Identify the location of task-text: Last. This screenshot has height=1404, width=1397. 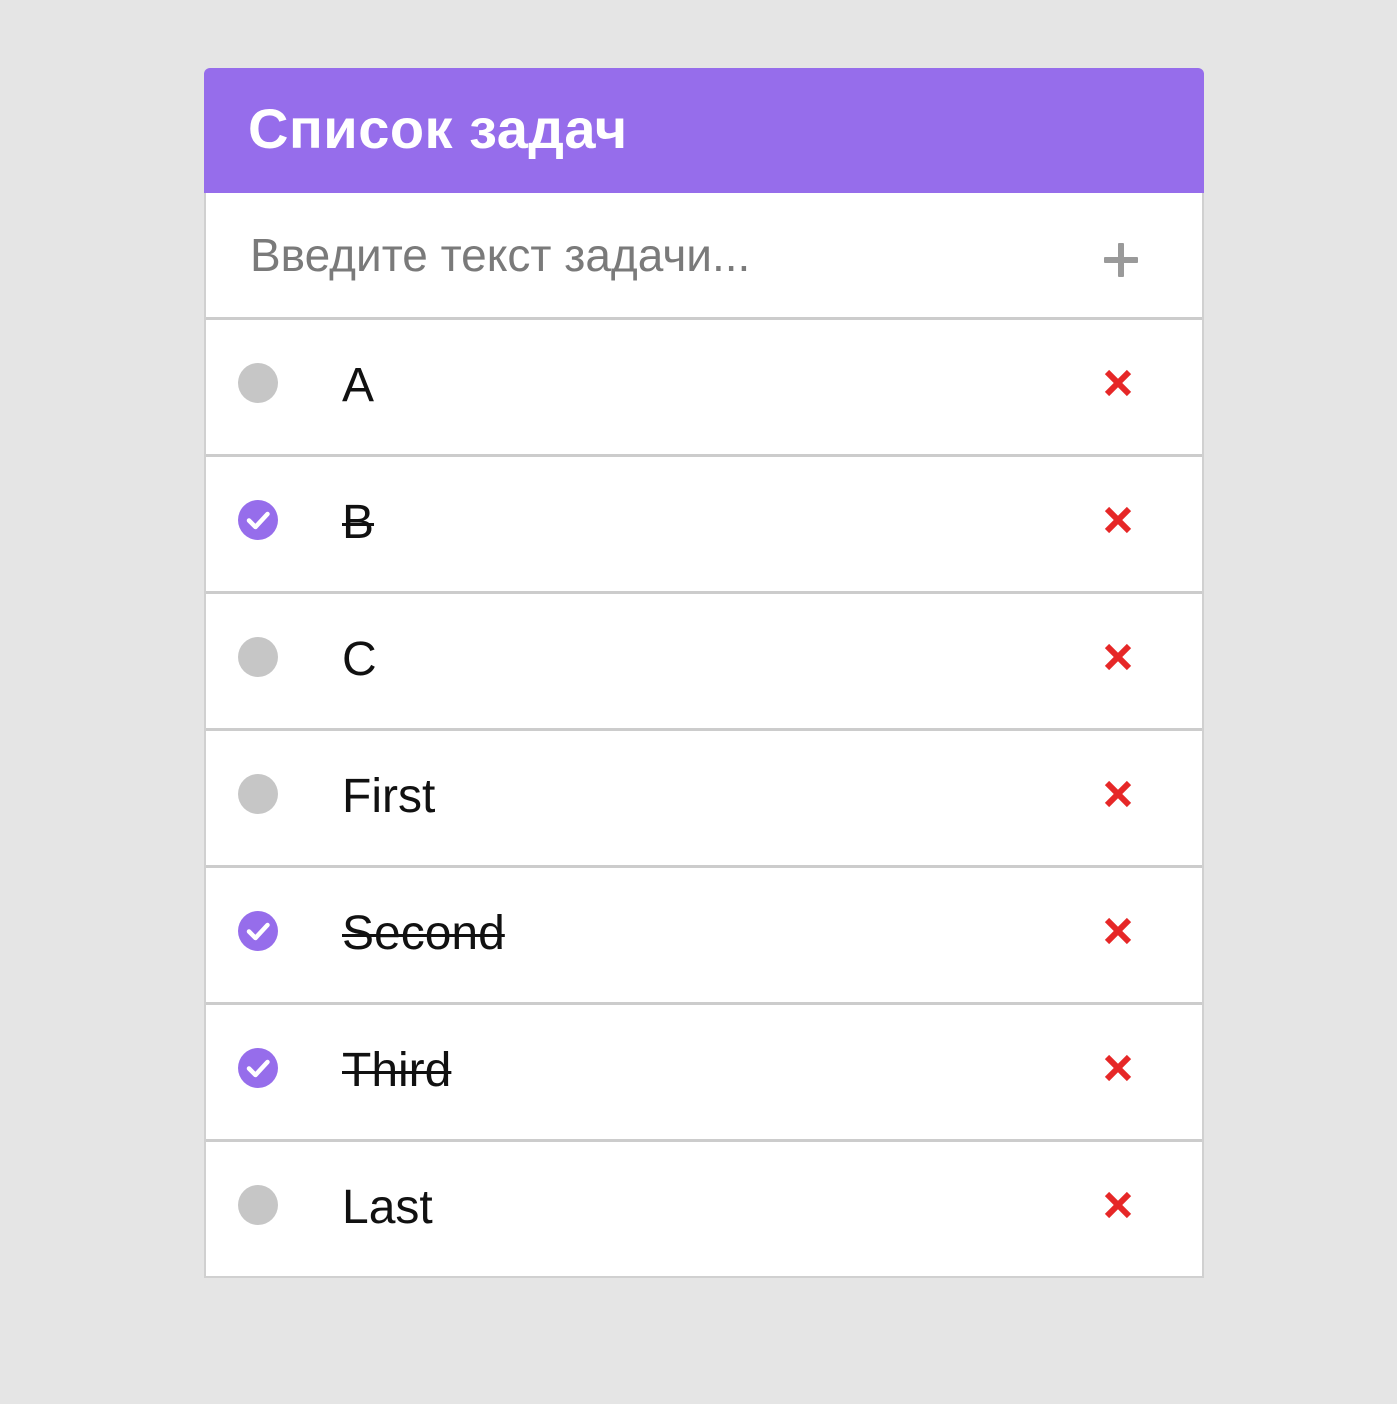
(387, 1207).